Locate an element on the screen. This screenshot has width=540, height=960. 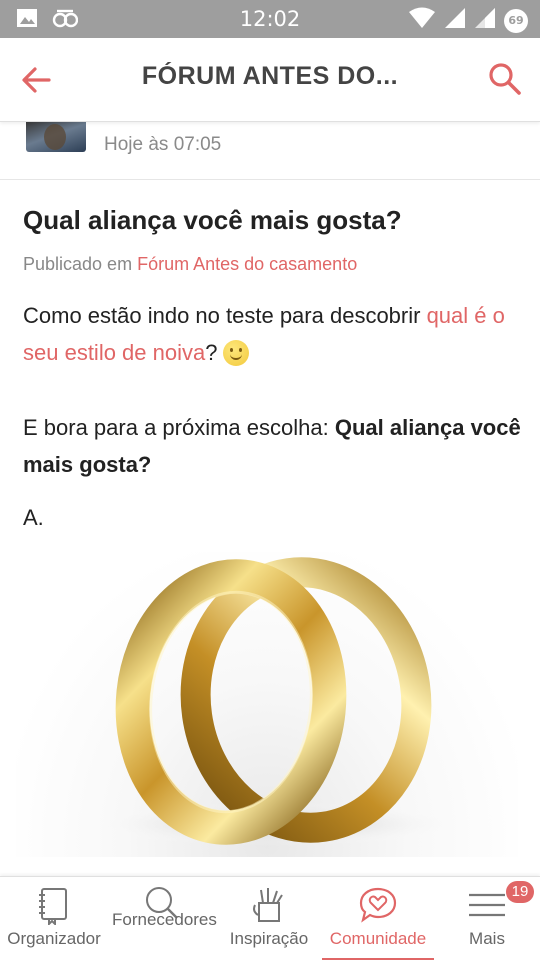
nav-inspiracao: Inspiração is located at coordinates (269, 918).